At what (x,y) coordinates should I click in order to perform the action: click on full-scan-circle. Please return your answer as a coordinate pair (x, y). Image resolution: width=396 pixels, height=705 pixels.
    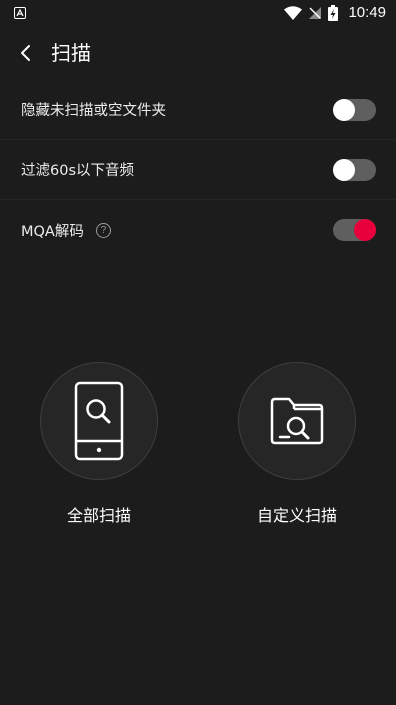
    Looking at the image, I should click on (99, 421).